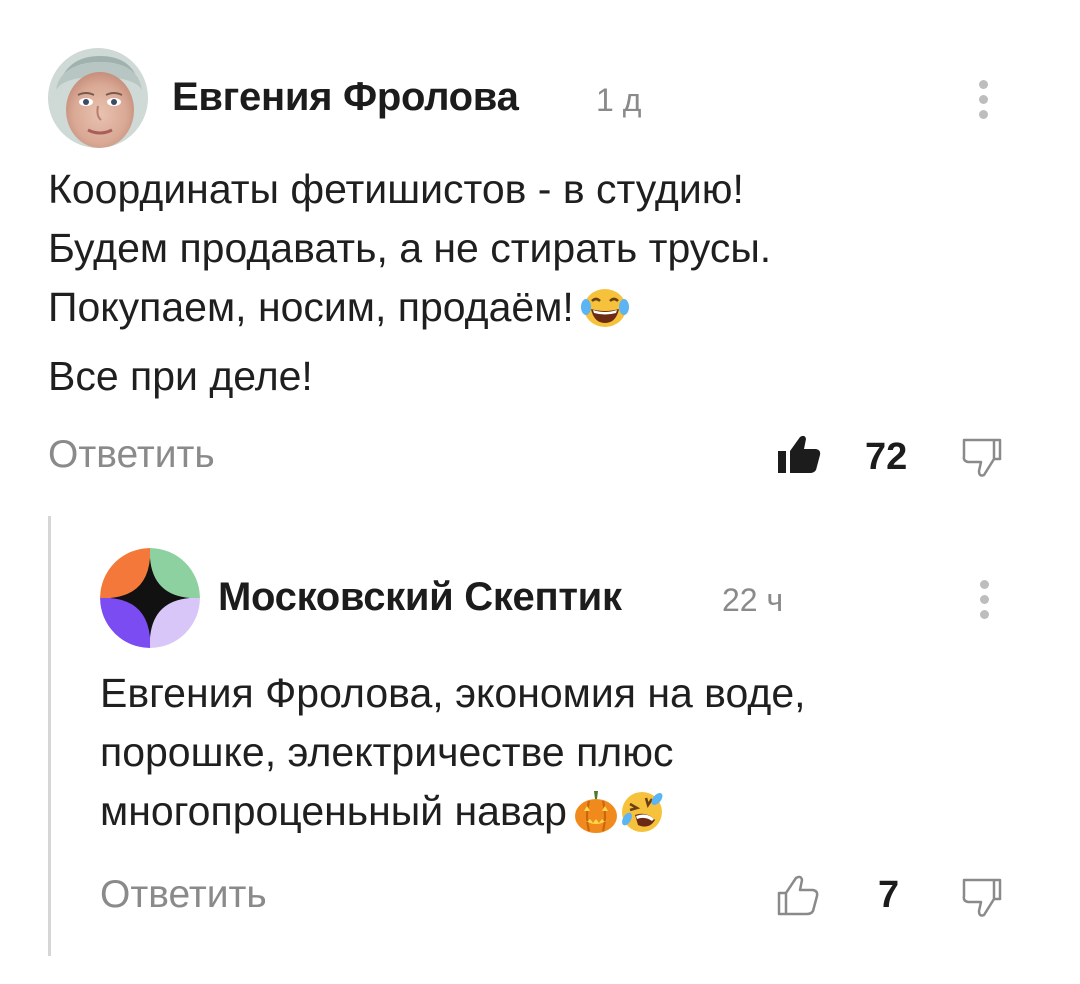 This screenshot has height=984, width=1080. I want to click on comment-line: Будем продавать, а не стирать трусы., so click(410, 248).